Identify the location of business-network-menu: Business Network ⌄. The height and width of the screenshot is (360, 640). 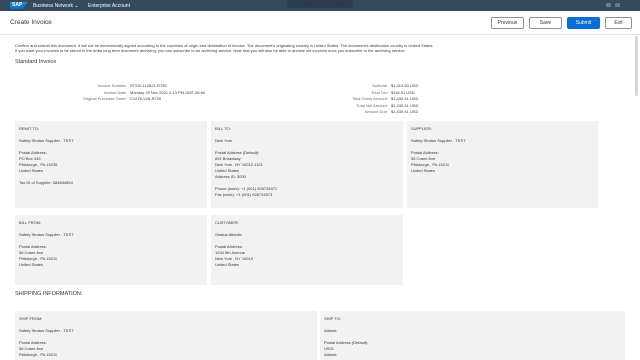
(56, 6).